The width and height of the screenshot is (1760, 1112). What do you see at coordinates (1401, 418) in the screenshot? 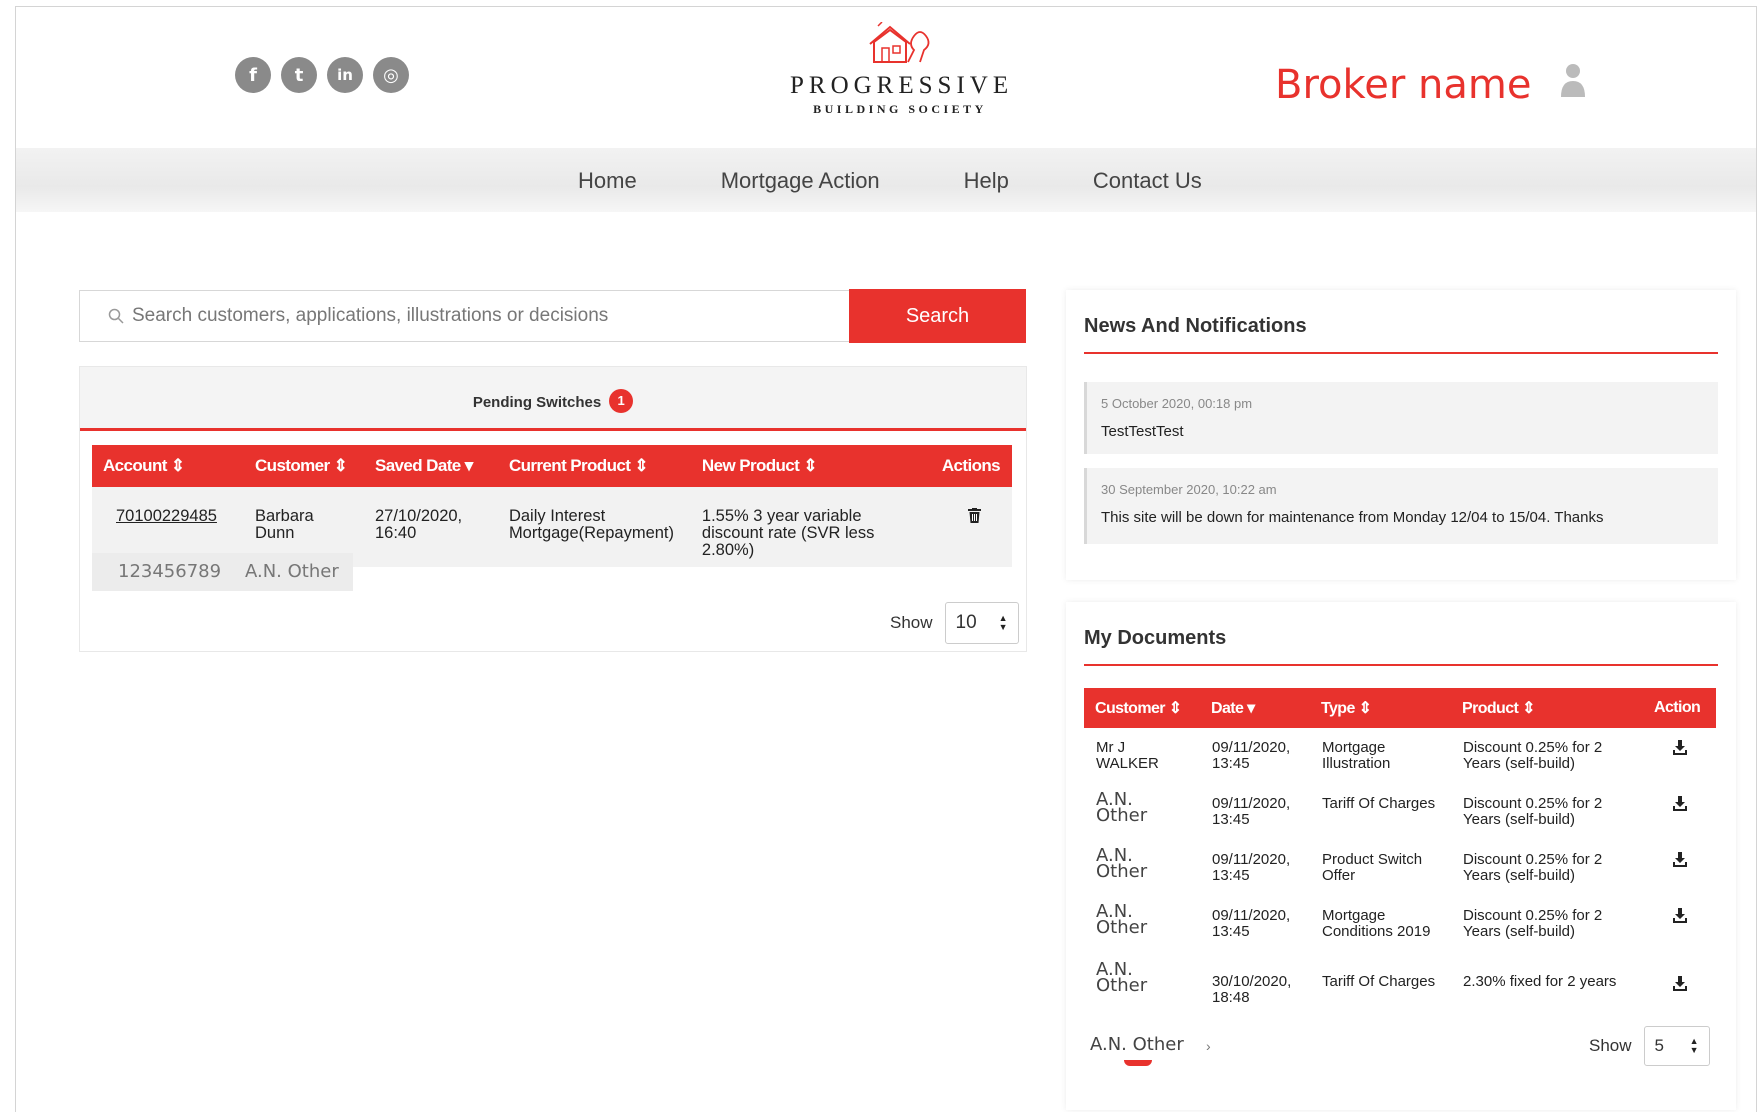
I see `news-item: 5 October 2020, 00:18 pm TestTestTest` at bounding box center [1401, 418].